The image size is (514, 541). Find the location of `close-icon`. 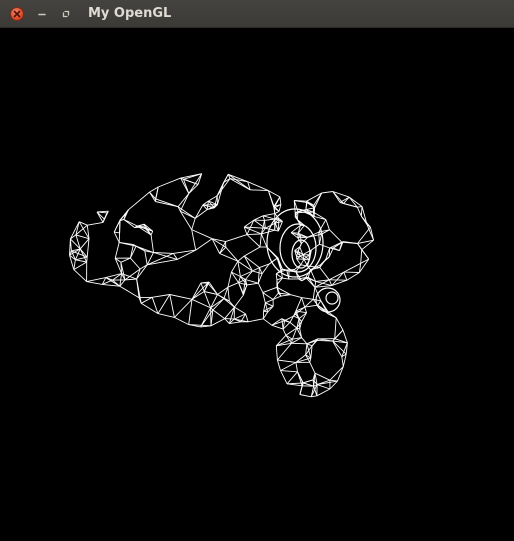

close-icon is located at coordinates (17, 14).